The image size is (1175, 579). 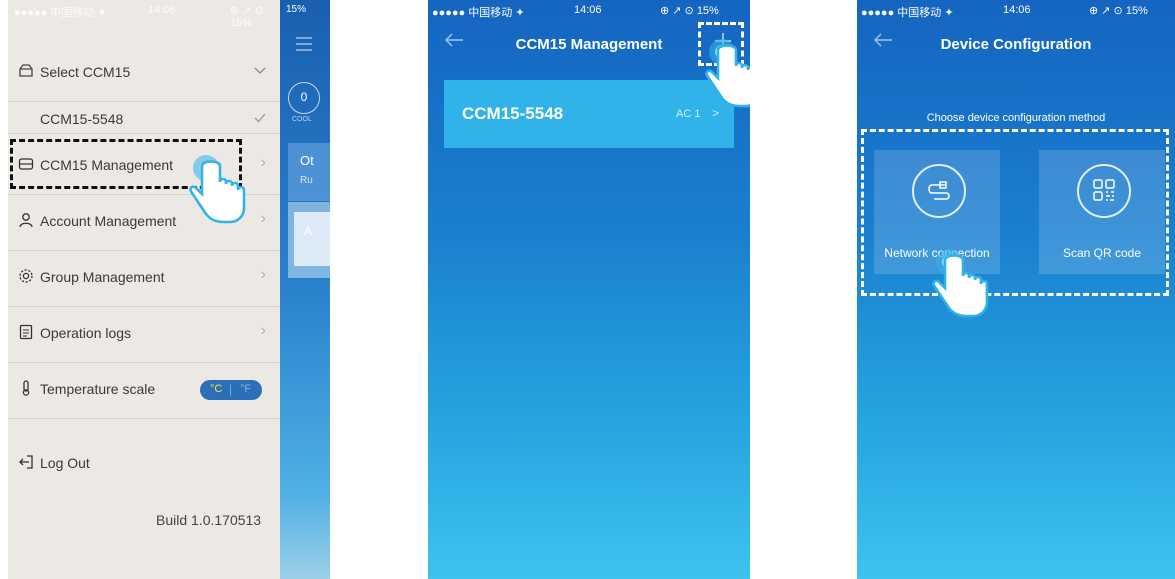 I want to click on temperature-scale-toggle: °C | °F, so click(x=231, y=390).